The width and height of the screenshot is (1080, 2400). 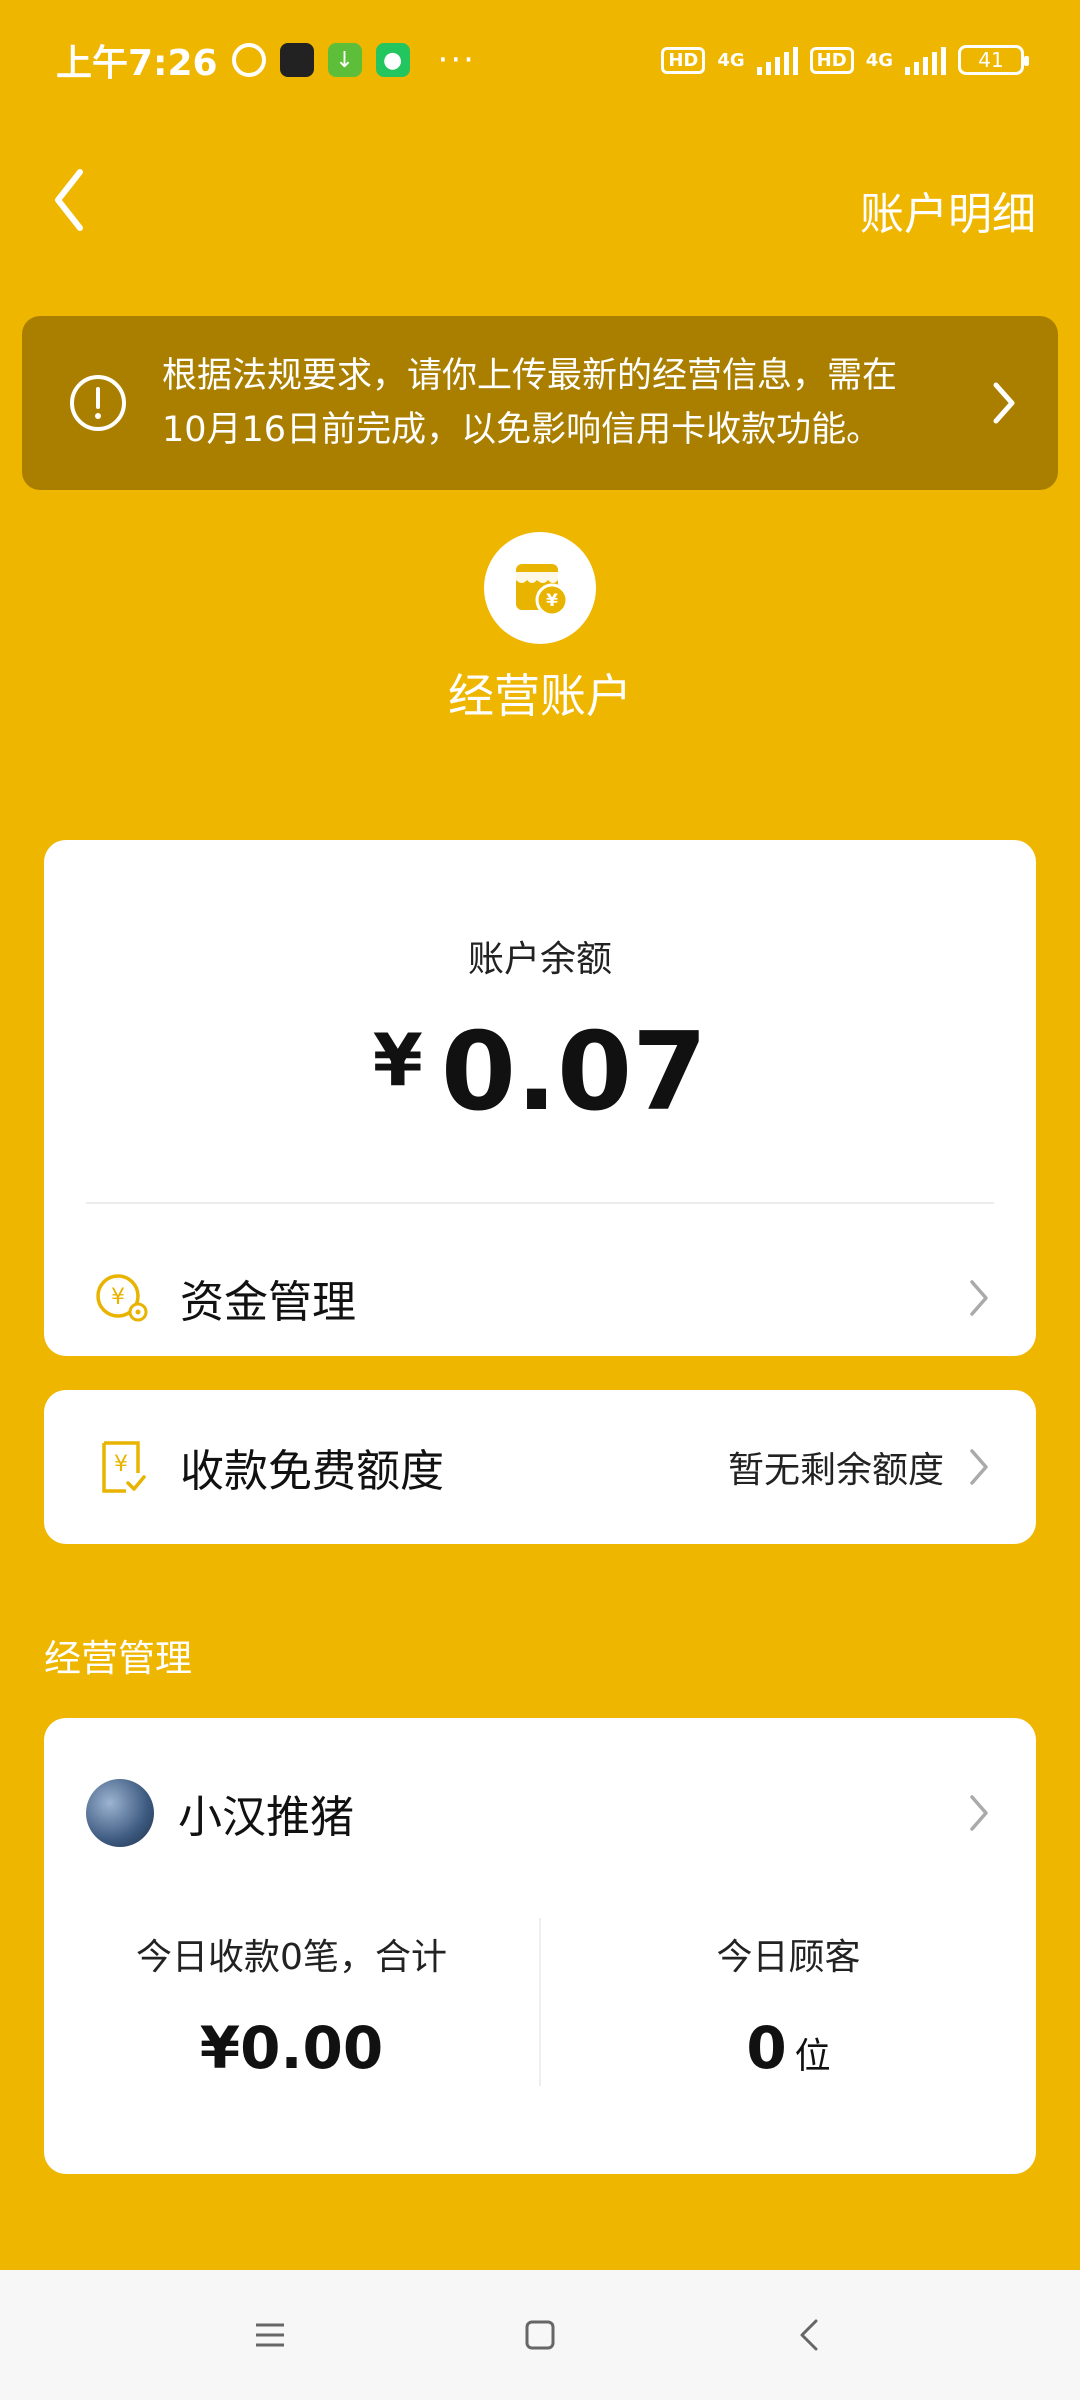 I want to click on network-type: 4G, so click(x=731, y=60).